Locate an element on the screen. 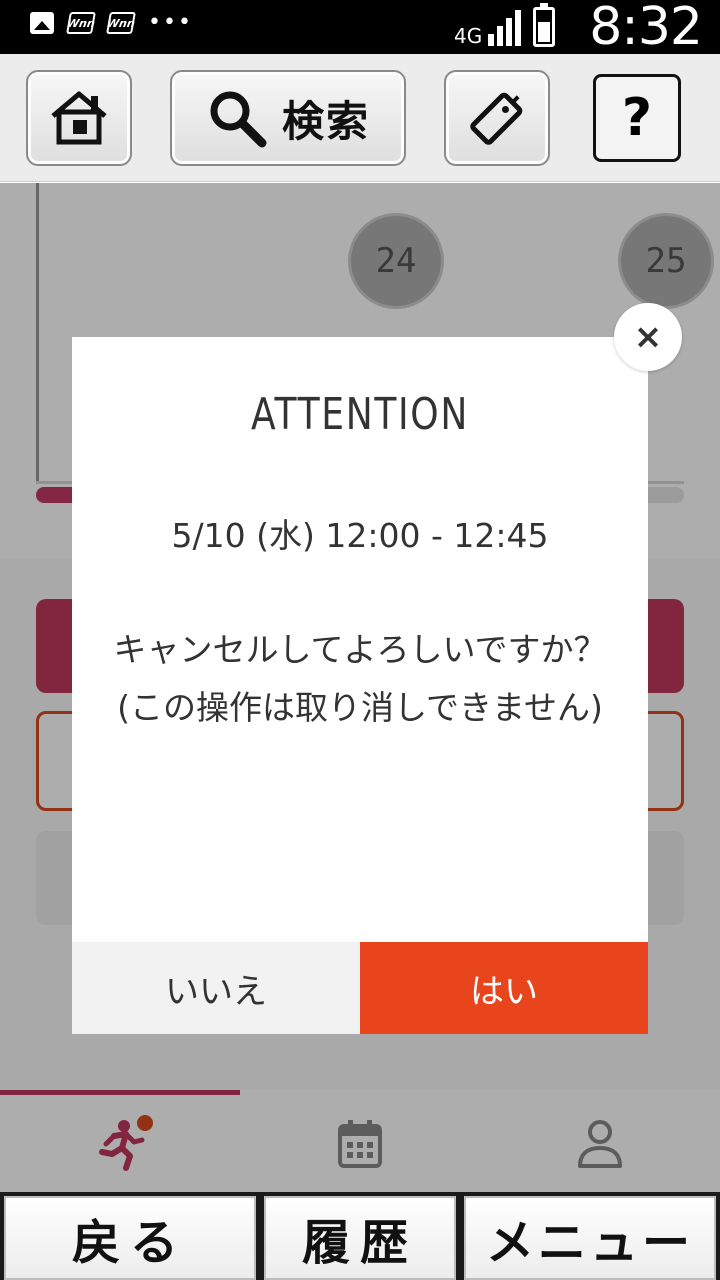 The width and height of the screenshot is (720, 1280). menu-key: メニュー is located at coordinates (590, 1238).